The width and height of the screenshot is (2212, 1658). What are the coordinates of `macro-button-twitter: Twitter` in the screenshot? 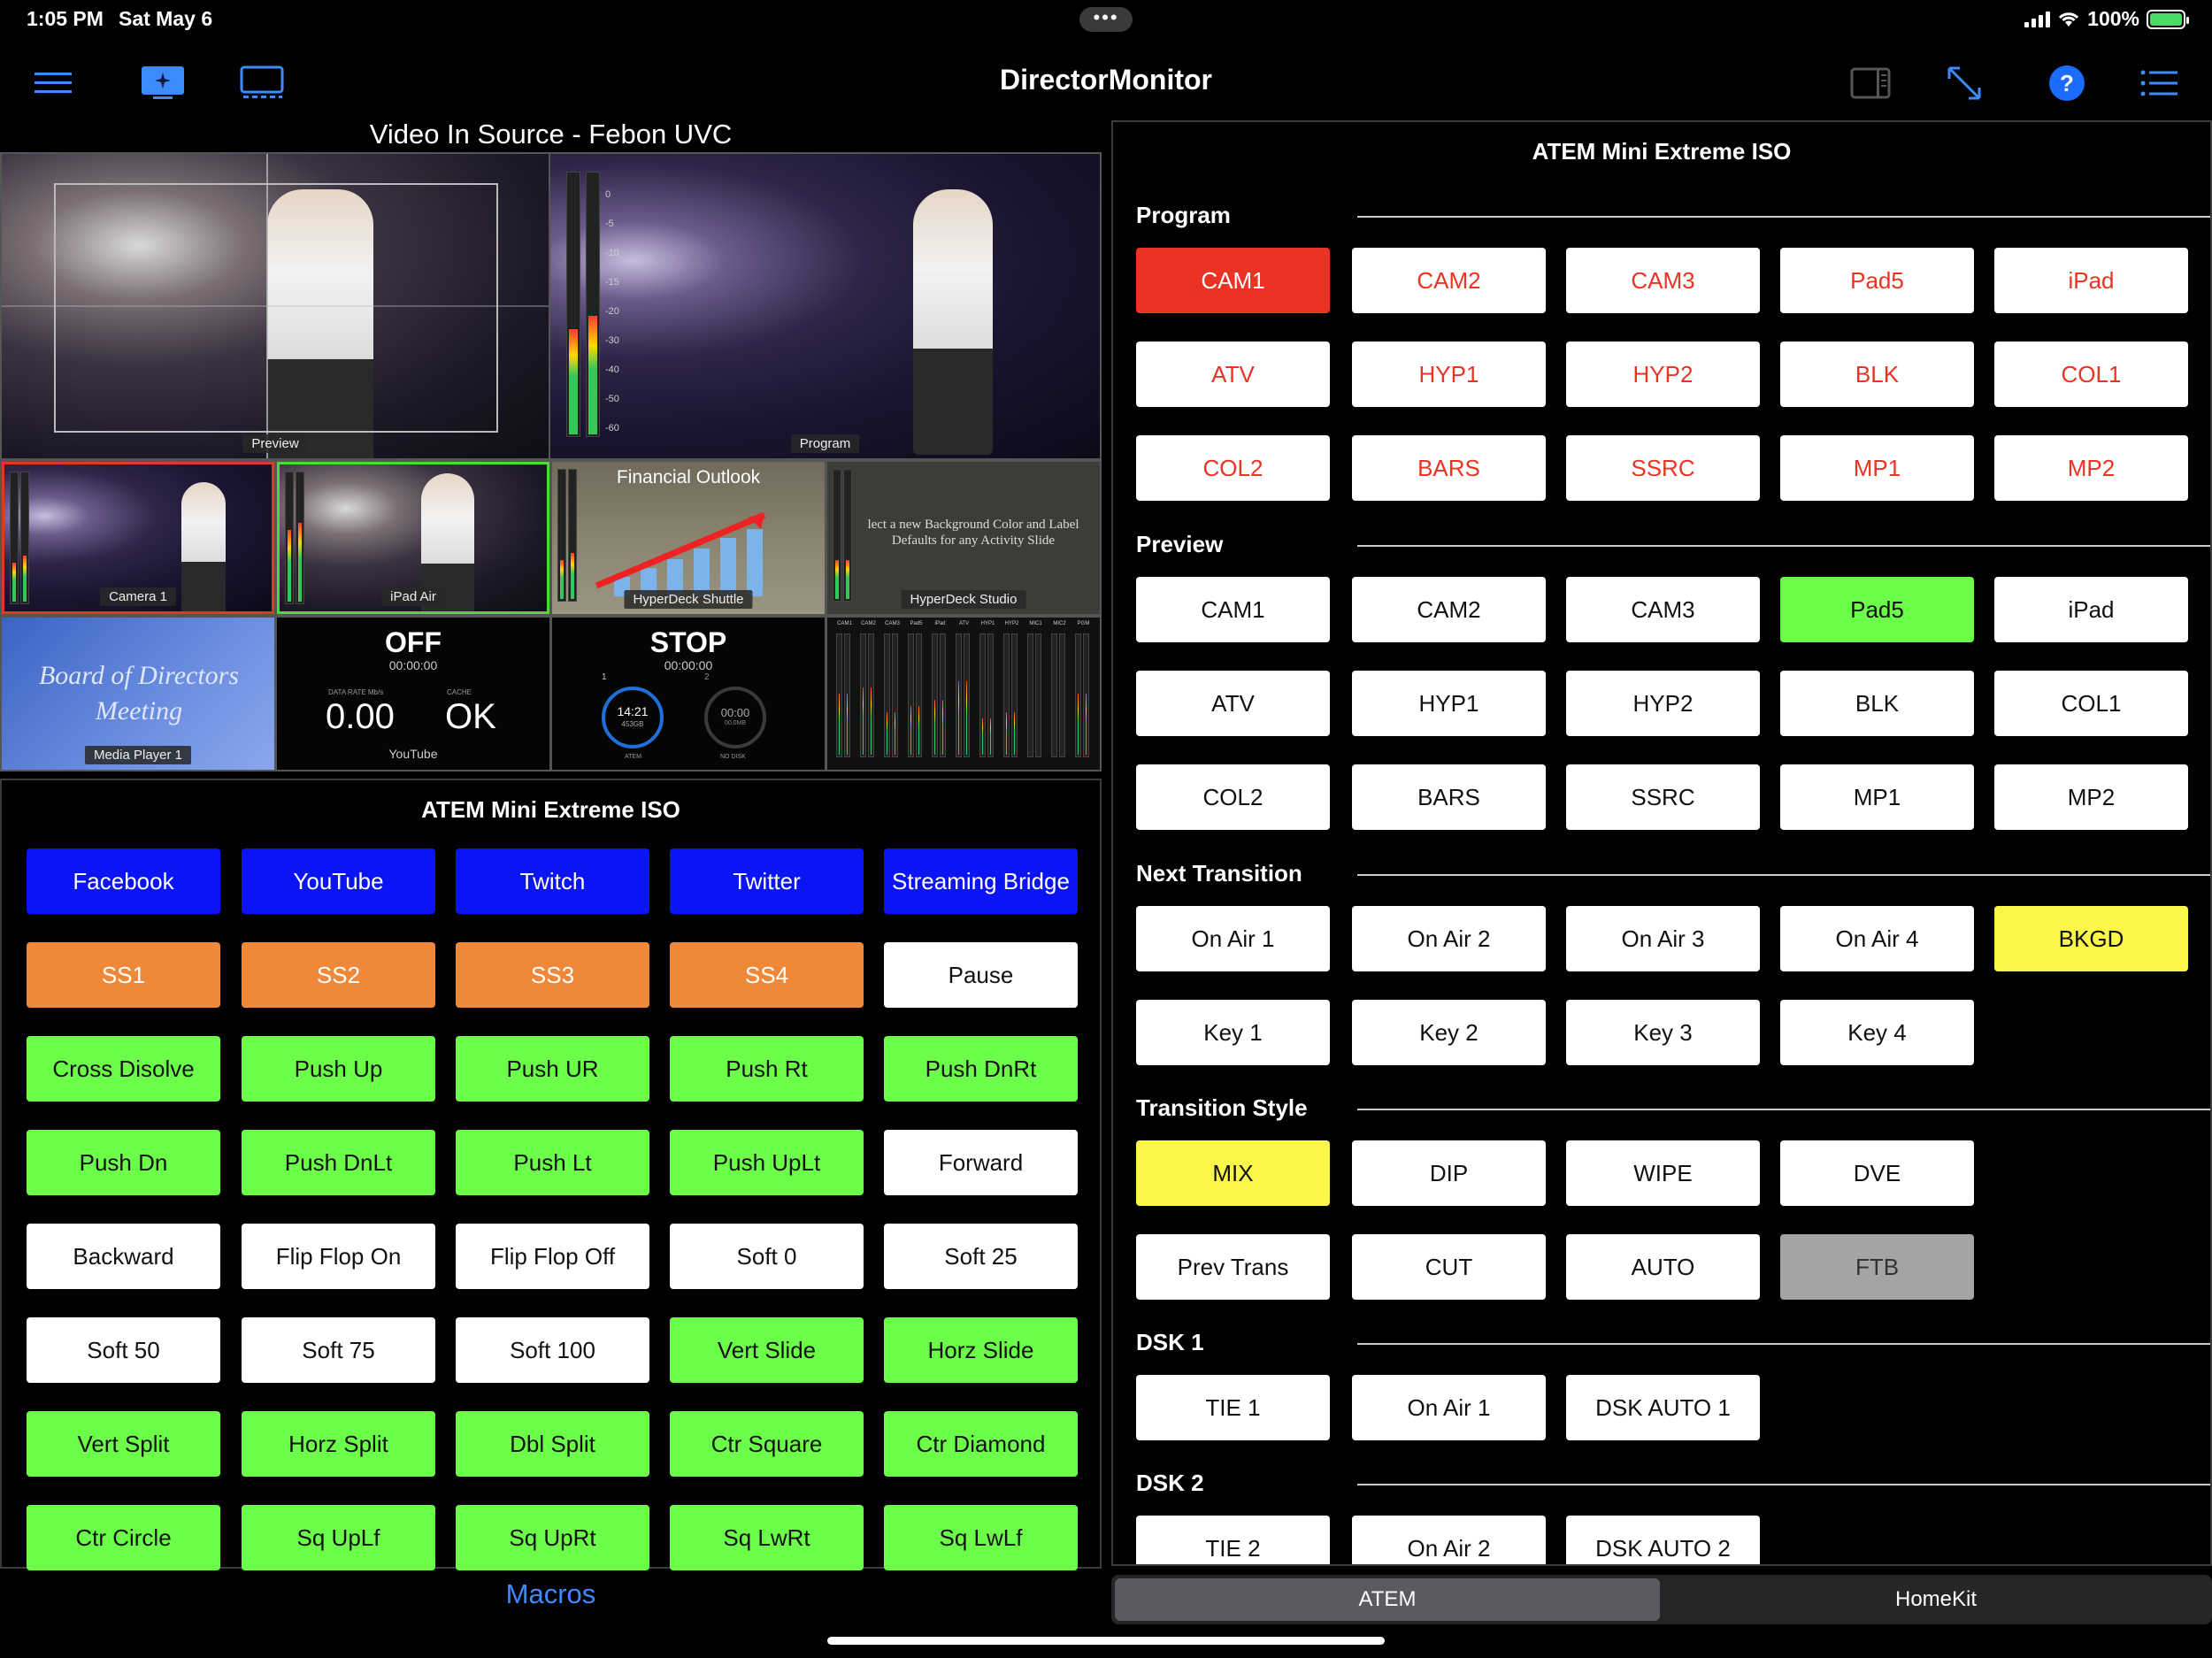 It's located at (767, 881).